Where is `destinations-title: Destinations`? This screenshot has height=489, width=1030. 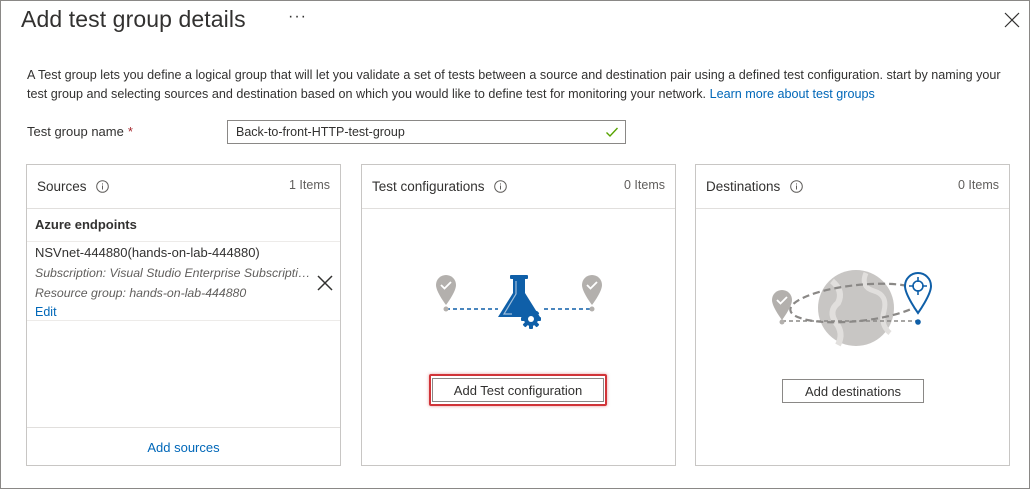 destinations-title: Destinations is located at coordinates (754, 186).